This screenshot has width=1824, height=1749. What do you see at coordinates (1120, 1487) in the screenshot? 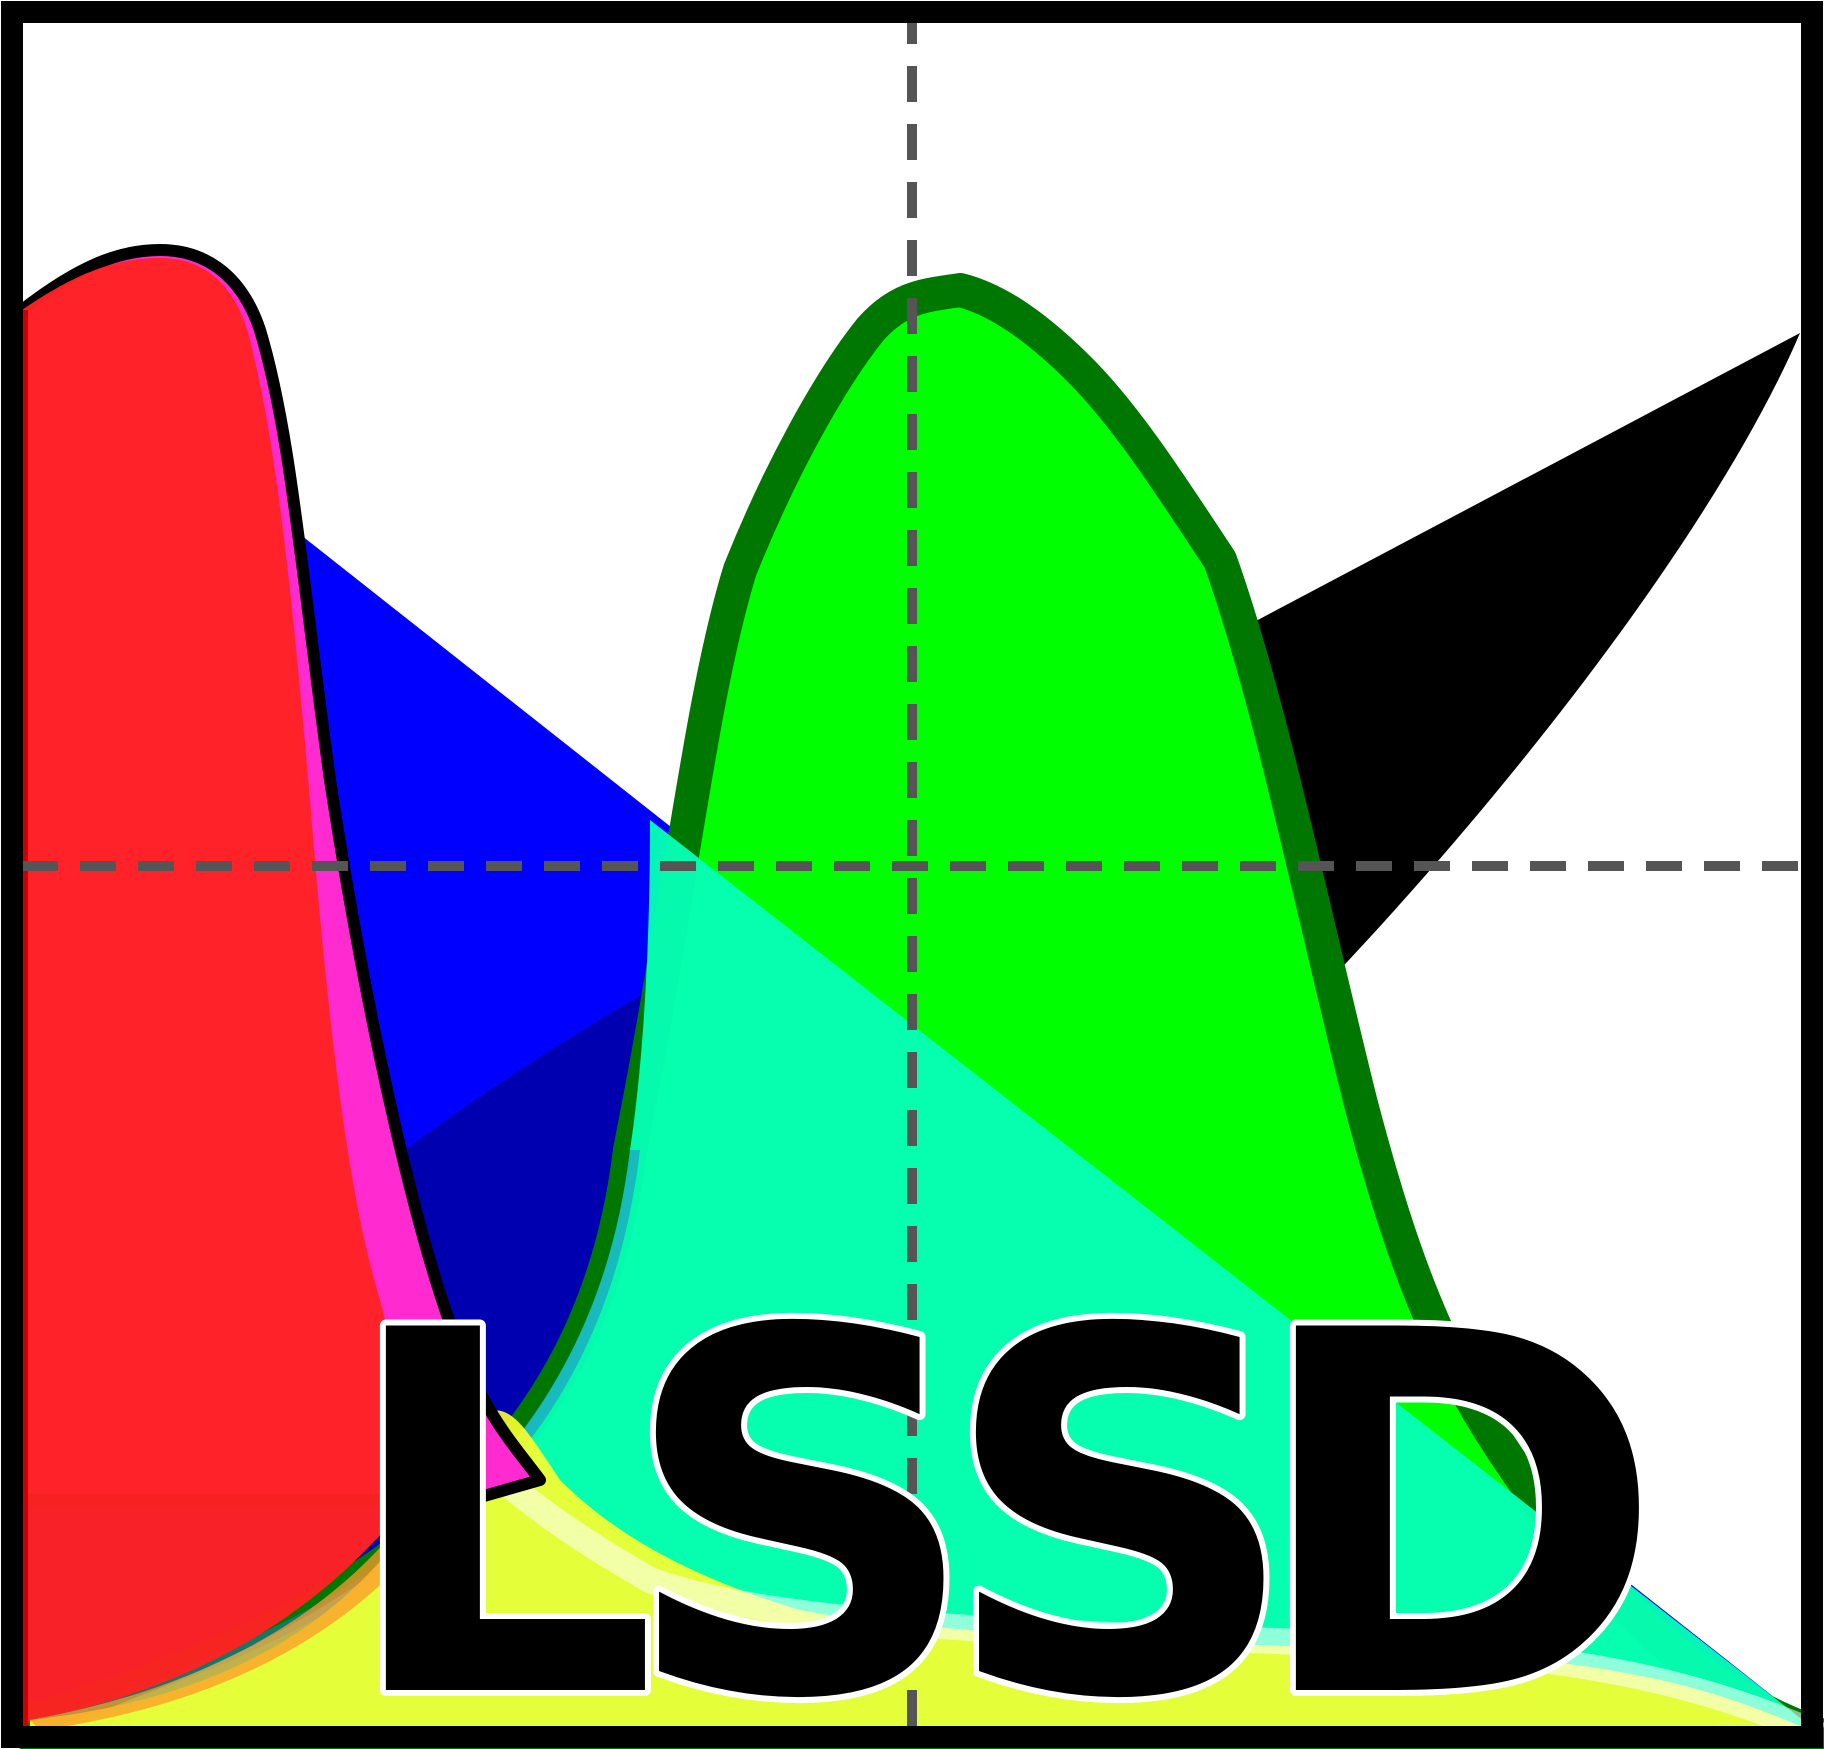
I see `logo-letter-s2: S` at bounding box center [1120, 1487].